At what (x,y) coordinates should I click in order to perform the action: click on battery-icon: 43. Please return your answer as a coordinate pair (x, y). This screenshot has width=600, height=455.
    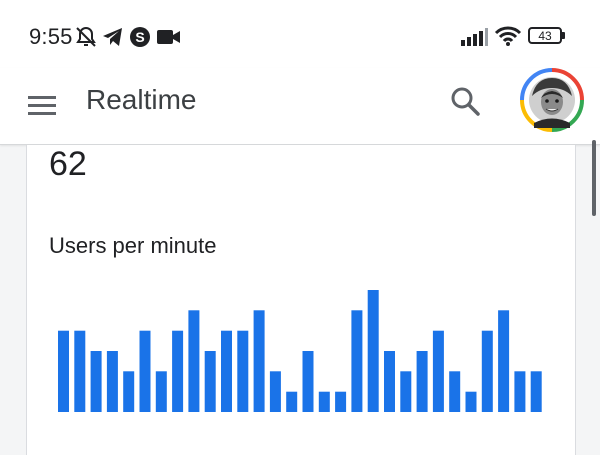
    Looking at the image, I should click on (545, 35).